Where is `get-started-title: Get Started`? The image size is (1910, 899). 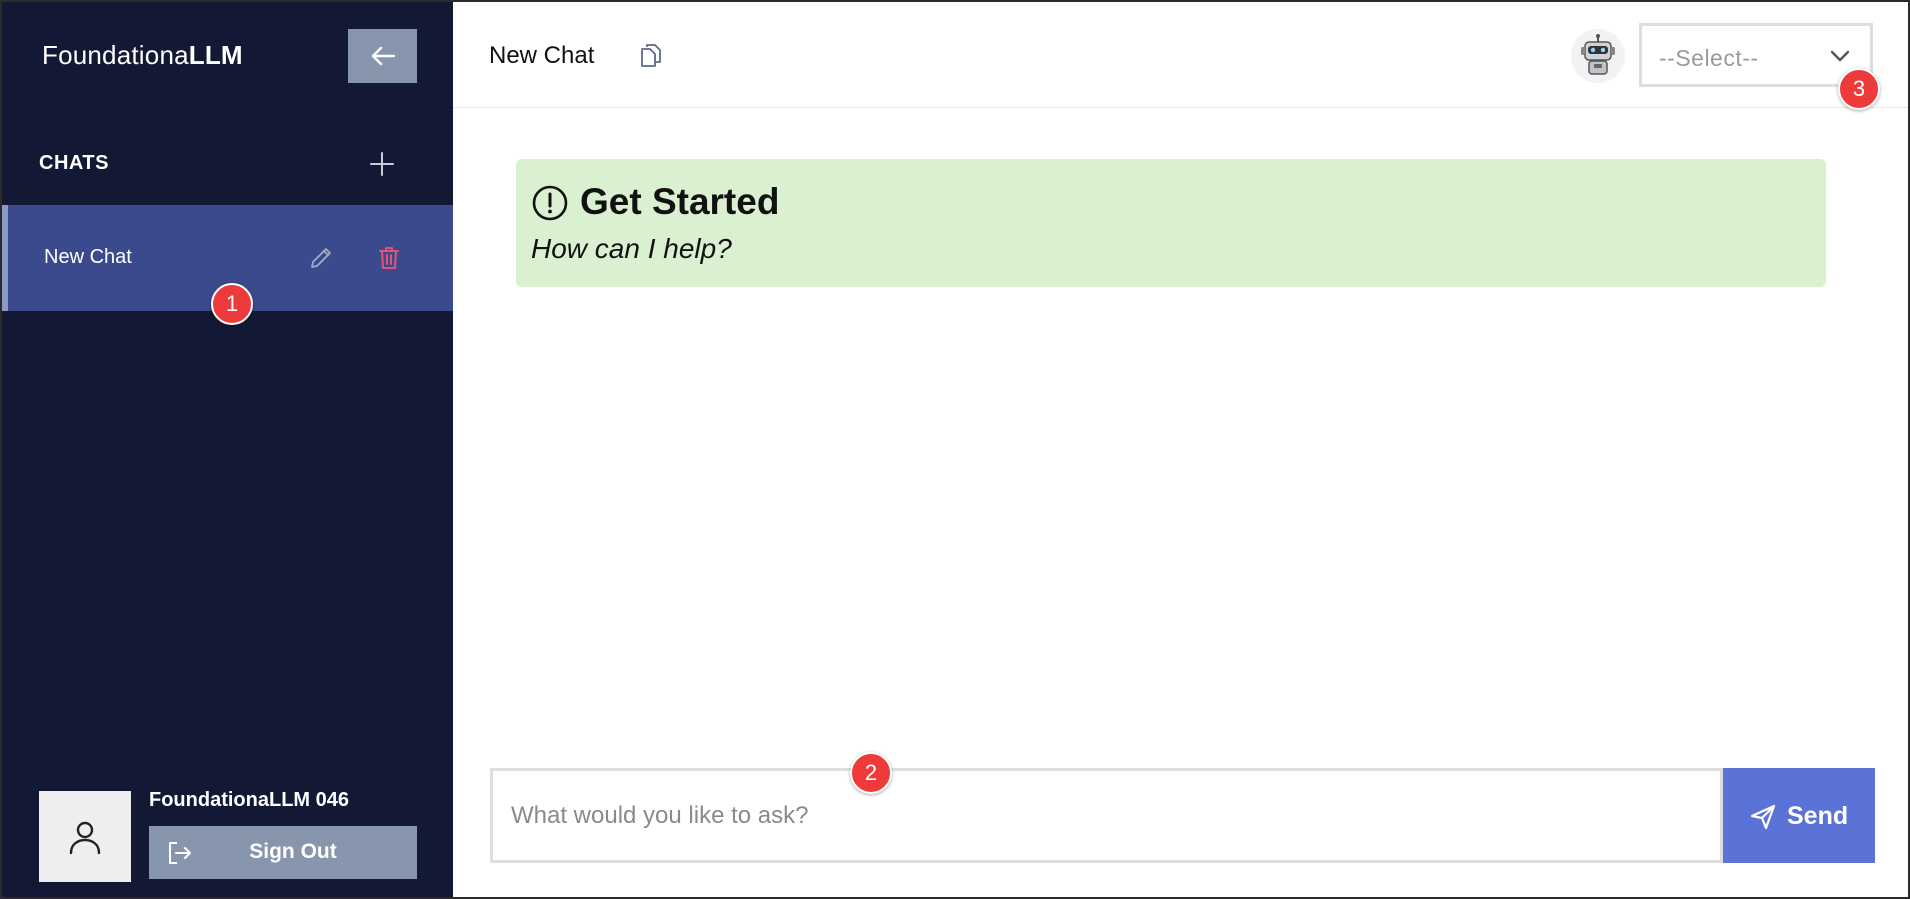 get-started-title: Get Started is located at coordinates (680, 201).